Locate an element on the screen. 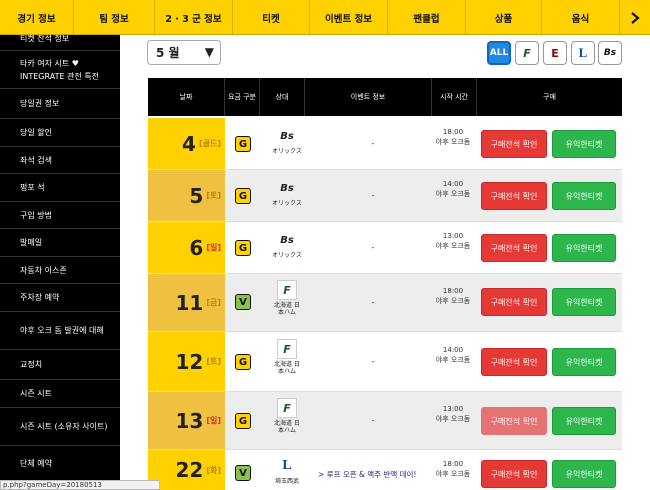 This screenshot has width=650, height=490. chevron-right-icon is located at coordinates (635, 17).